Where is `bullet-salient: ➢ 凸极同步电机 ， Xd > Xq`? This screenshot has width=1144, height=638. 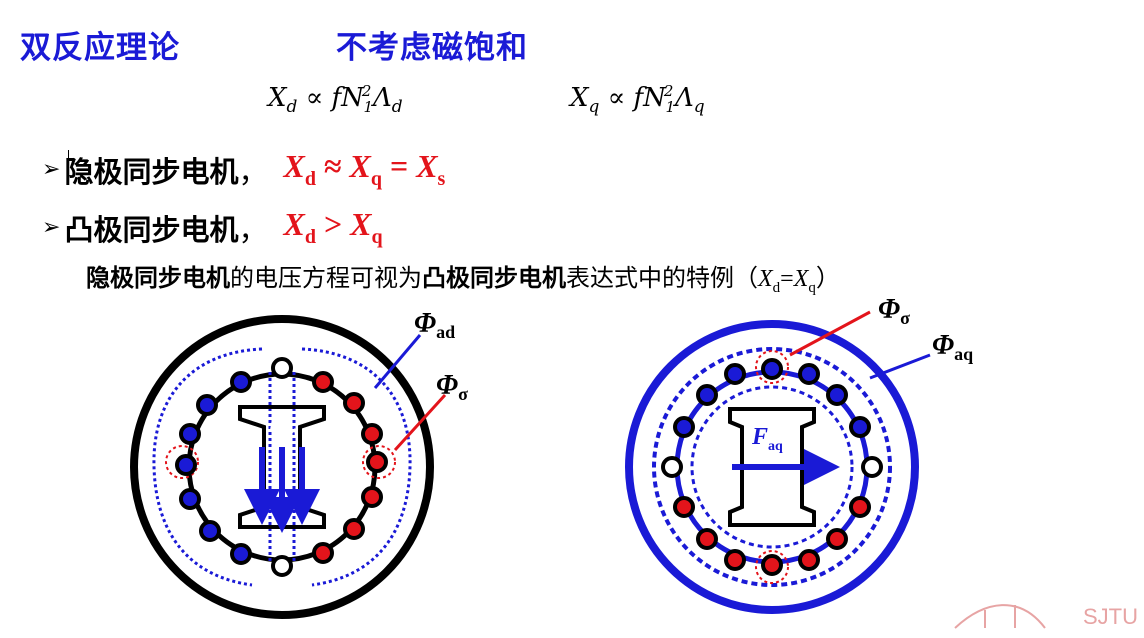
bullet-salient: ➢ 凸极同步电机 ， Xd > Xq is located at coordinates (212, 227).